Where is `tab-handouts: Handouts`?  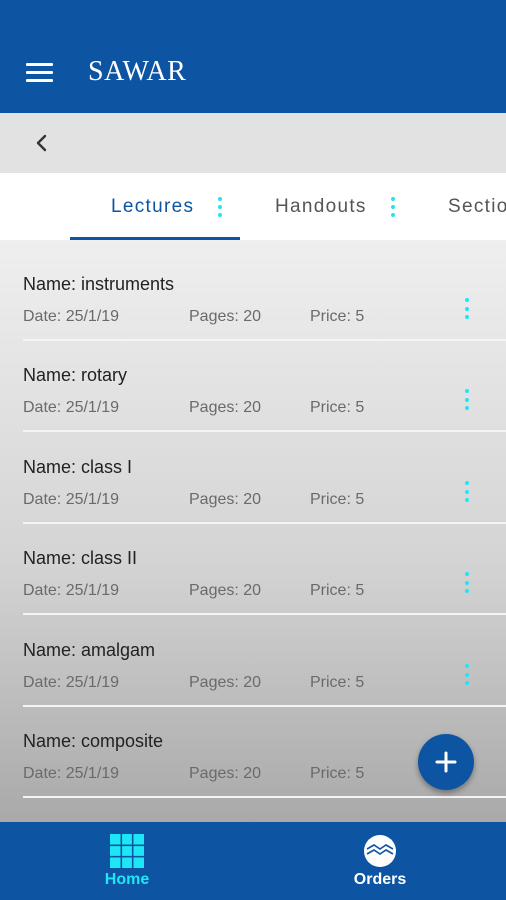 tab-handouts: Handouts is located at coordinates (335, 206).